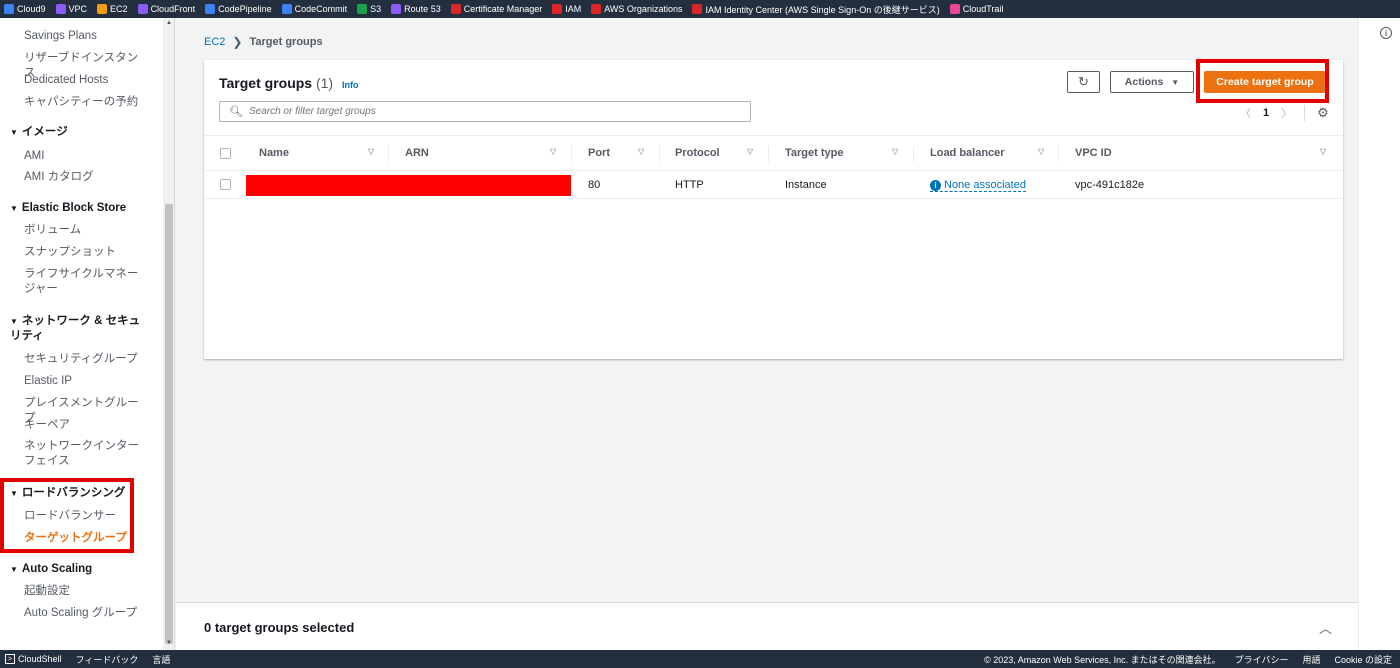  I want to click on column-header-port: Port, so click(599, 153).